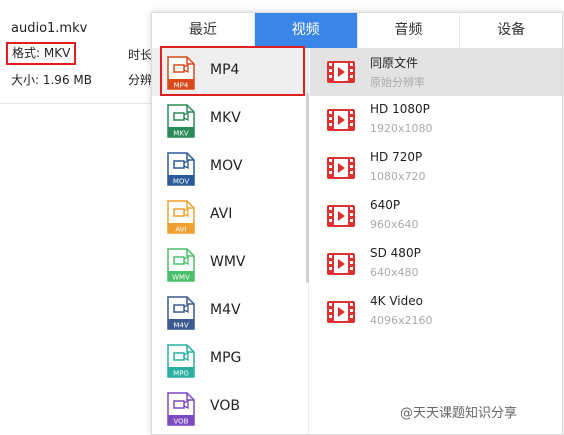  I want to click on file-name: audio1.mkv, so click(49, 28).